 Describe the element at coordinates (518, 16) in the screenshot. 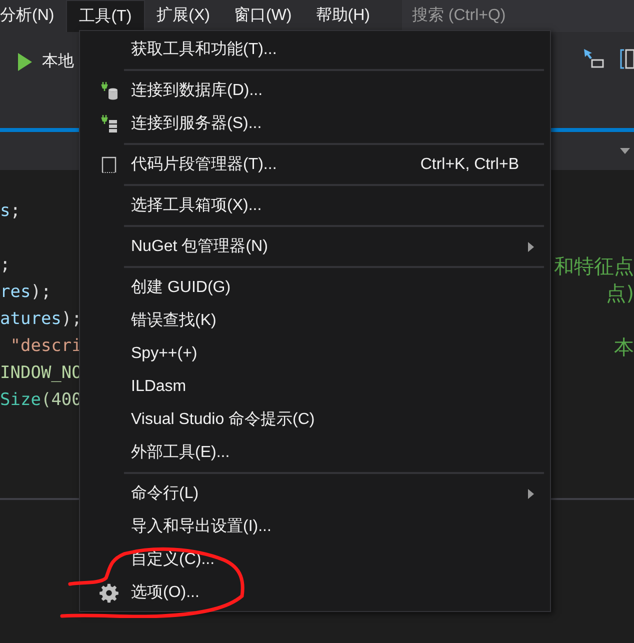

I see `search-field: 搜索 (Ctrl+Q)` at that location.